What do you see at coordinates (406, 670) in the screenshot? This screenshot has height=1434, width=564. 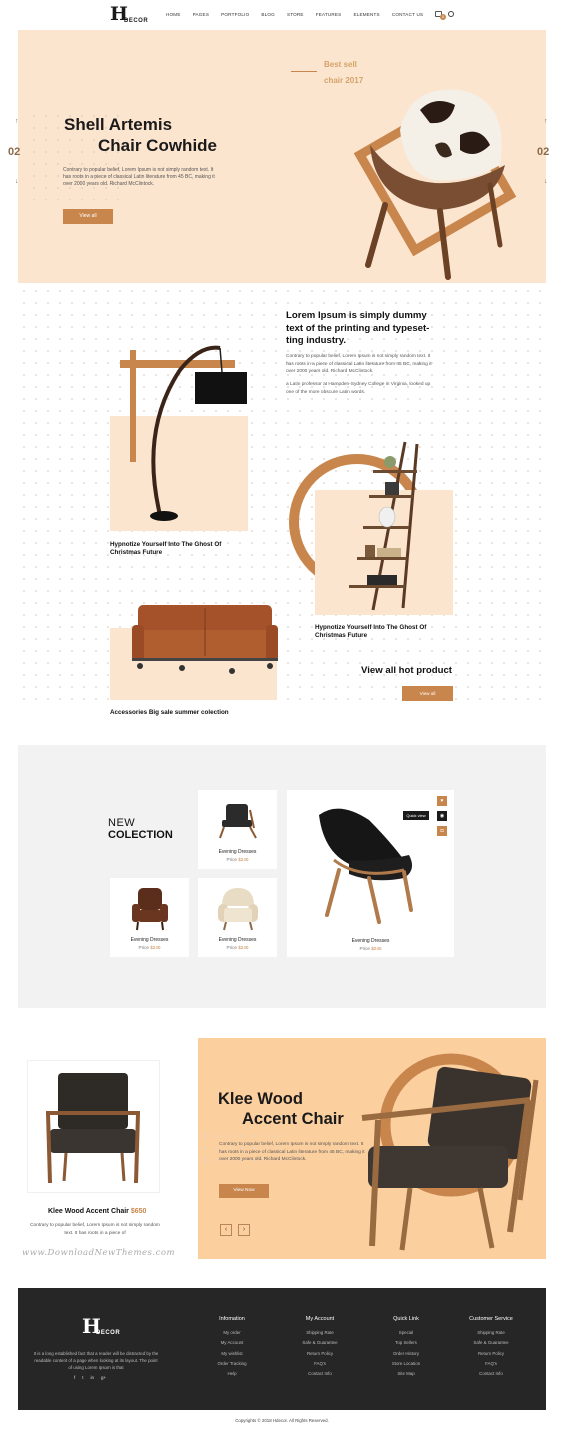 I see `view-all-hot-title: View all hot product` at bounding box center [406, 670].